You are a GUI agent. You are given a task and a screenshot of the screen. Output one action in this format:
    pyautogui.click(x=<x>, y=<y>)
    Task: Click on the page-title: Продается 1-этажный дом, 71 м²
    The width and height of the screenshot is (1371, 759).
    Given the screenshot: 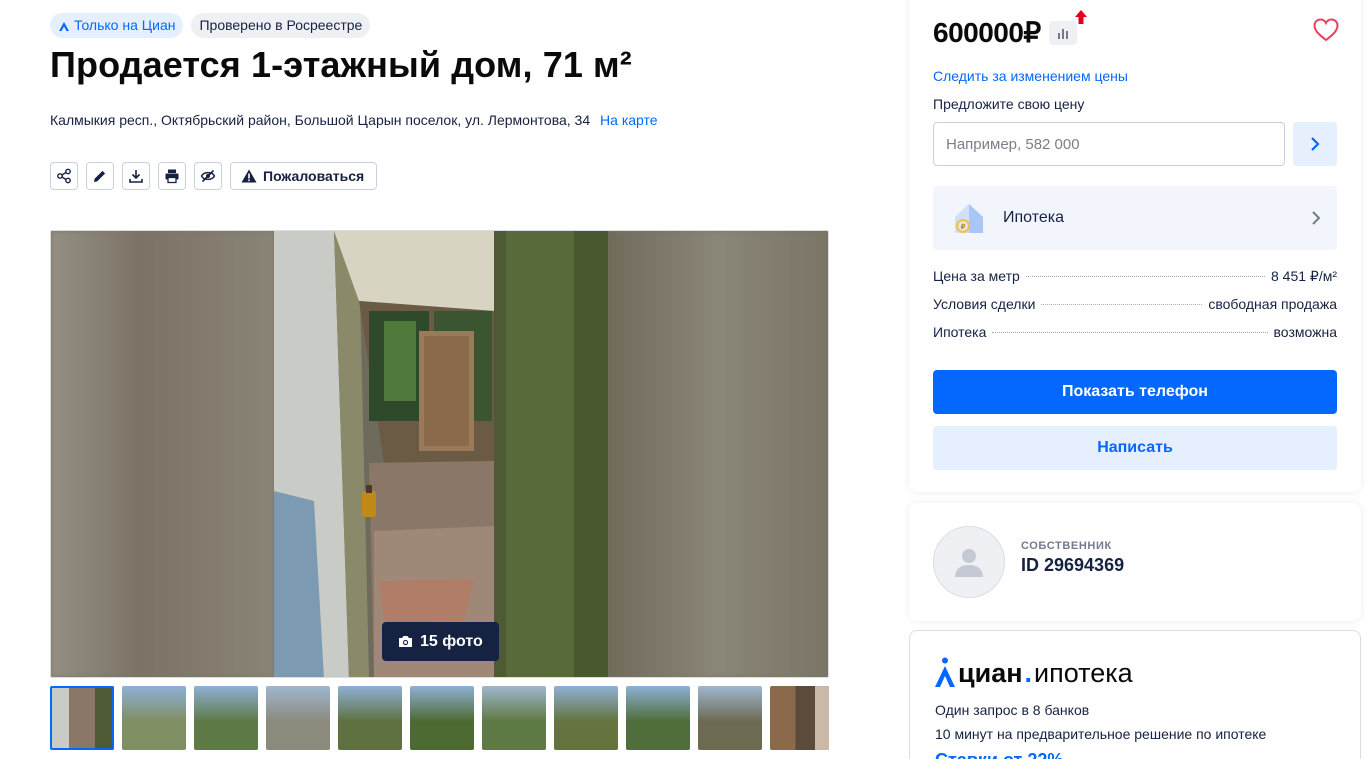 What is the action you would take?
    pyautogui.click(x=341, y=64)
    